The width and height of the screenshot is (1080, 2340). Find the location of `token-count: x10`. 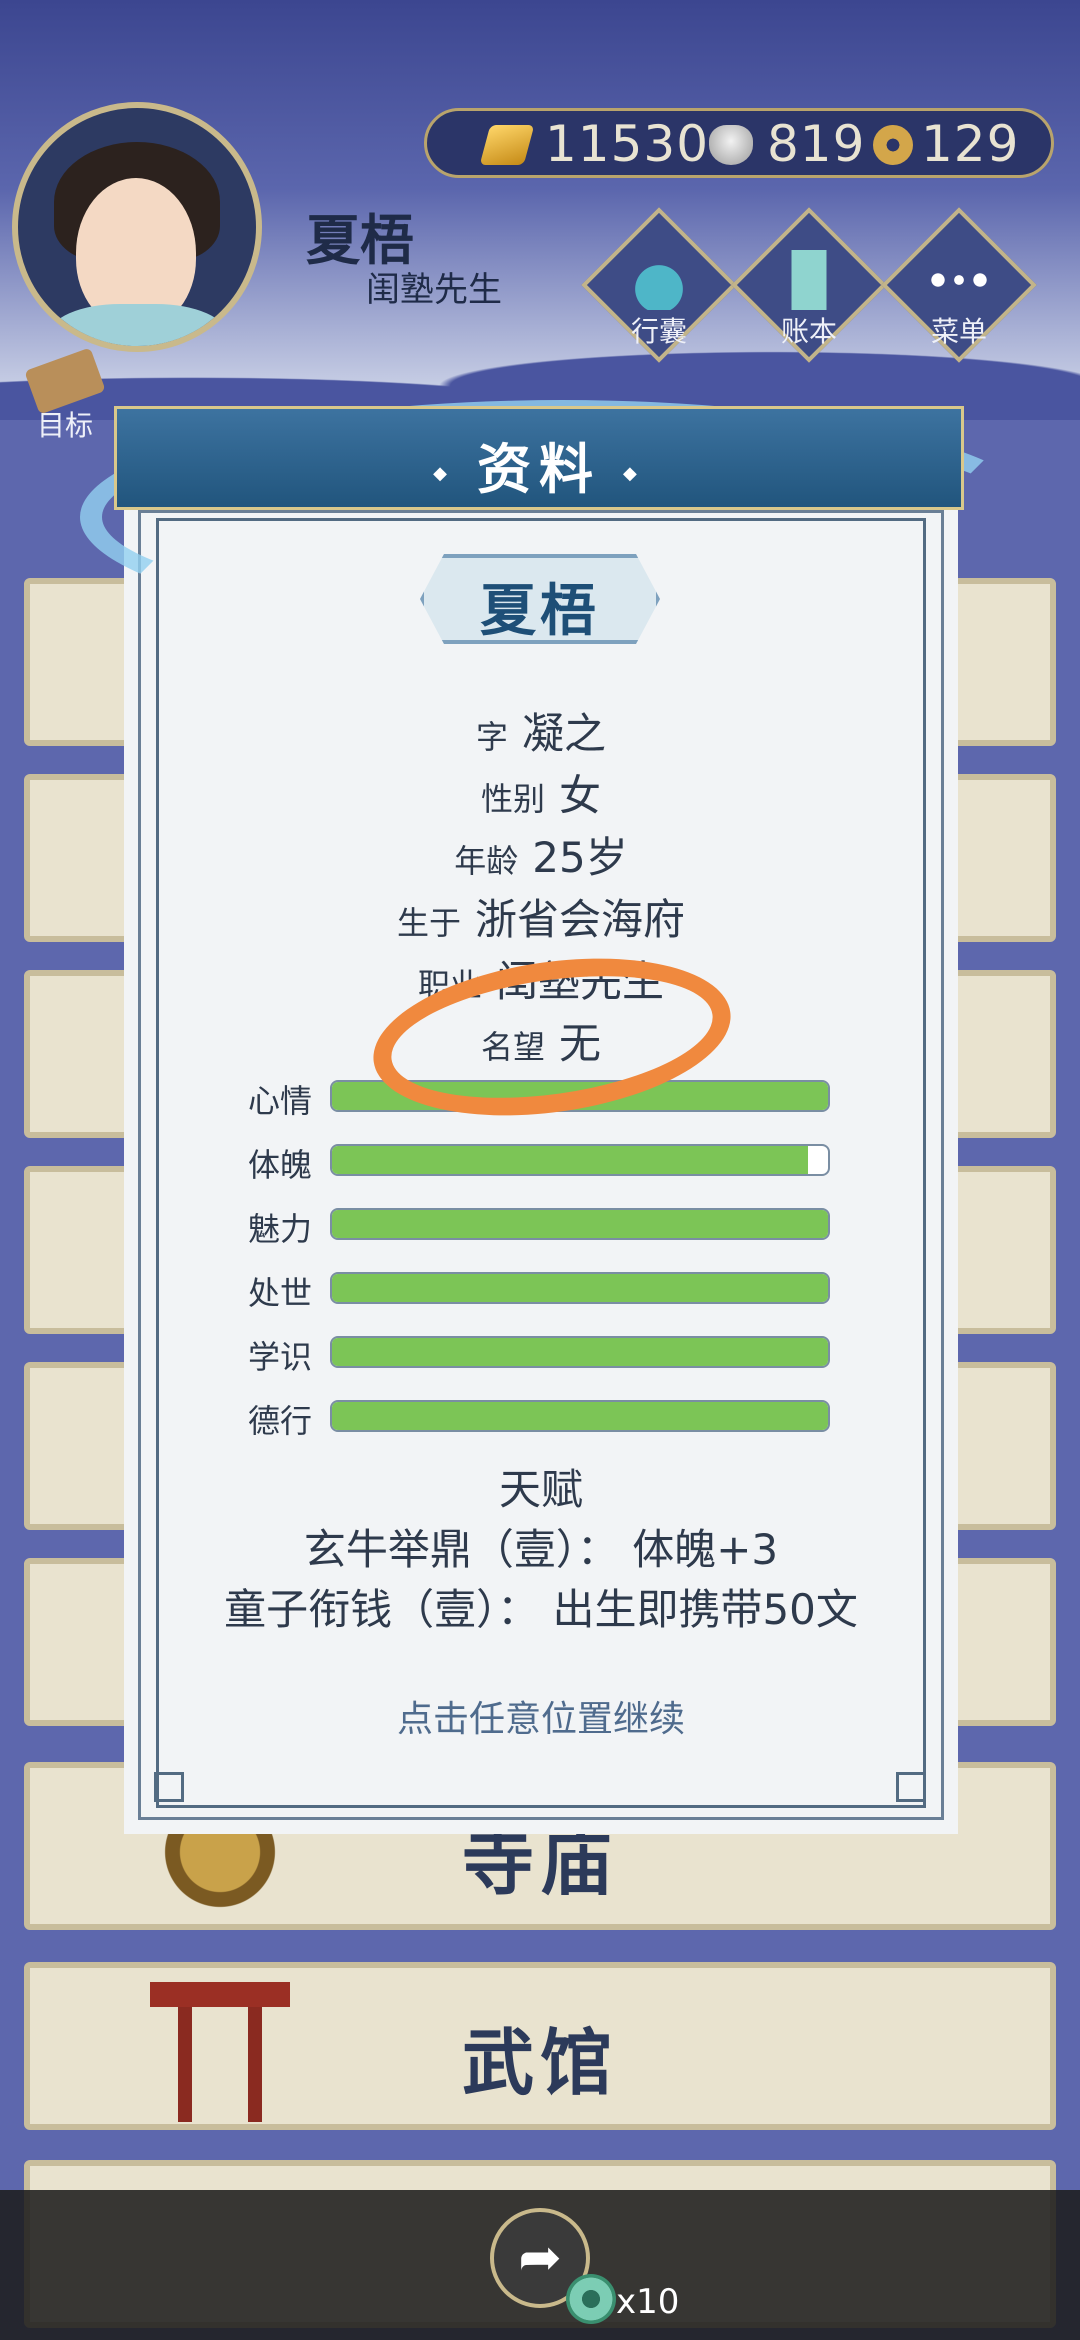

token-count: x10 is located at coordinates (648, 2302).